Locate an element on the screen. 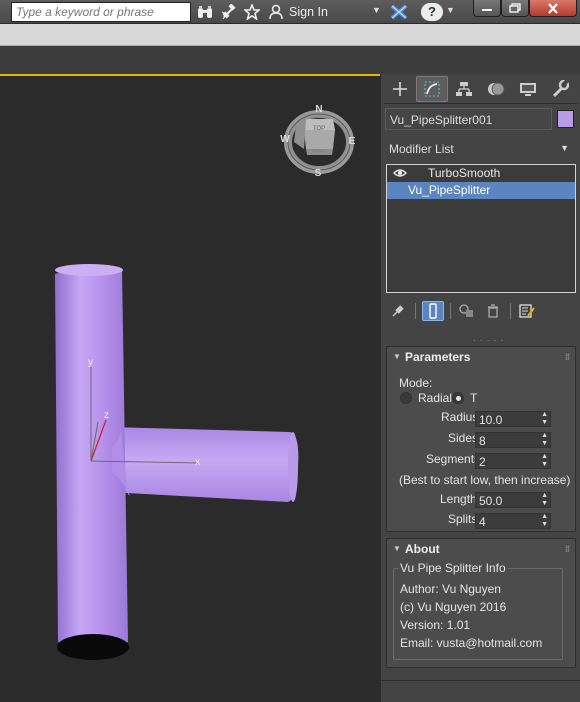  display-tab is located at coordinates (528, 89).